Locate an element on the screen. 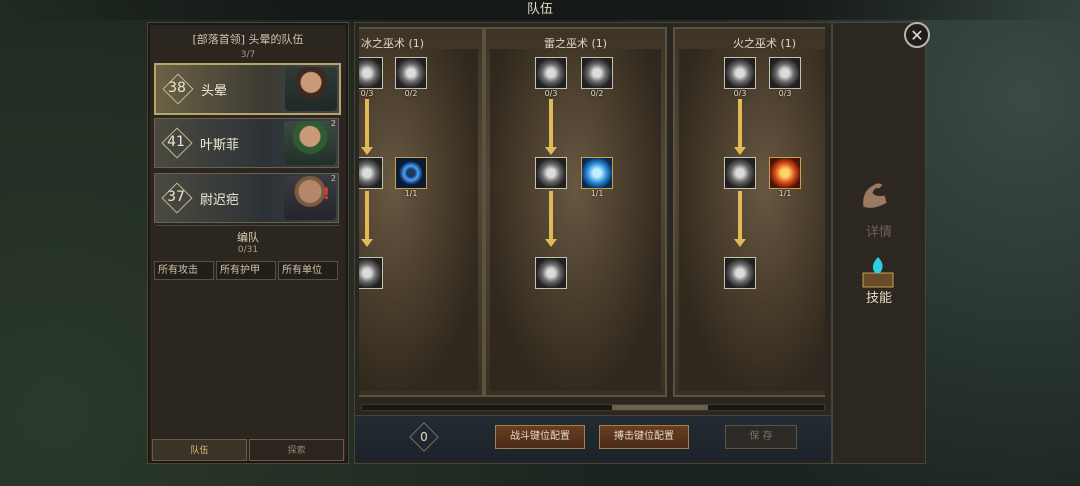  unit-name: 叶斯菲 is located at coordinates (220, 145).